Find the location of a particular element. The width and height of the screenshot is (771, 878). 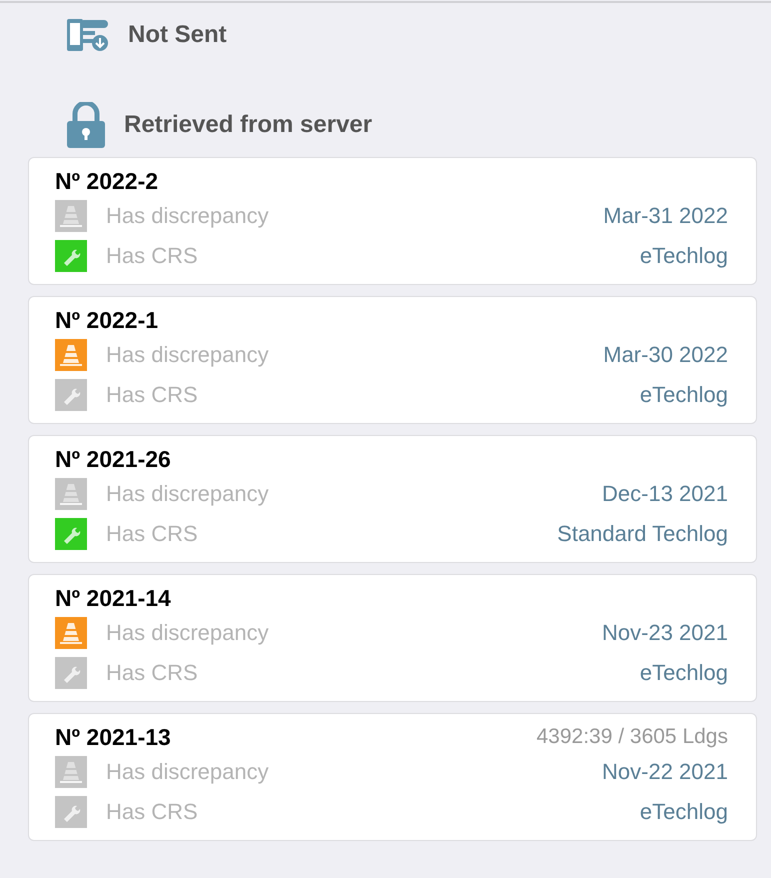

record-date: Mar-31 2022 is located at coordinates (665, 216).